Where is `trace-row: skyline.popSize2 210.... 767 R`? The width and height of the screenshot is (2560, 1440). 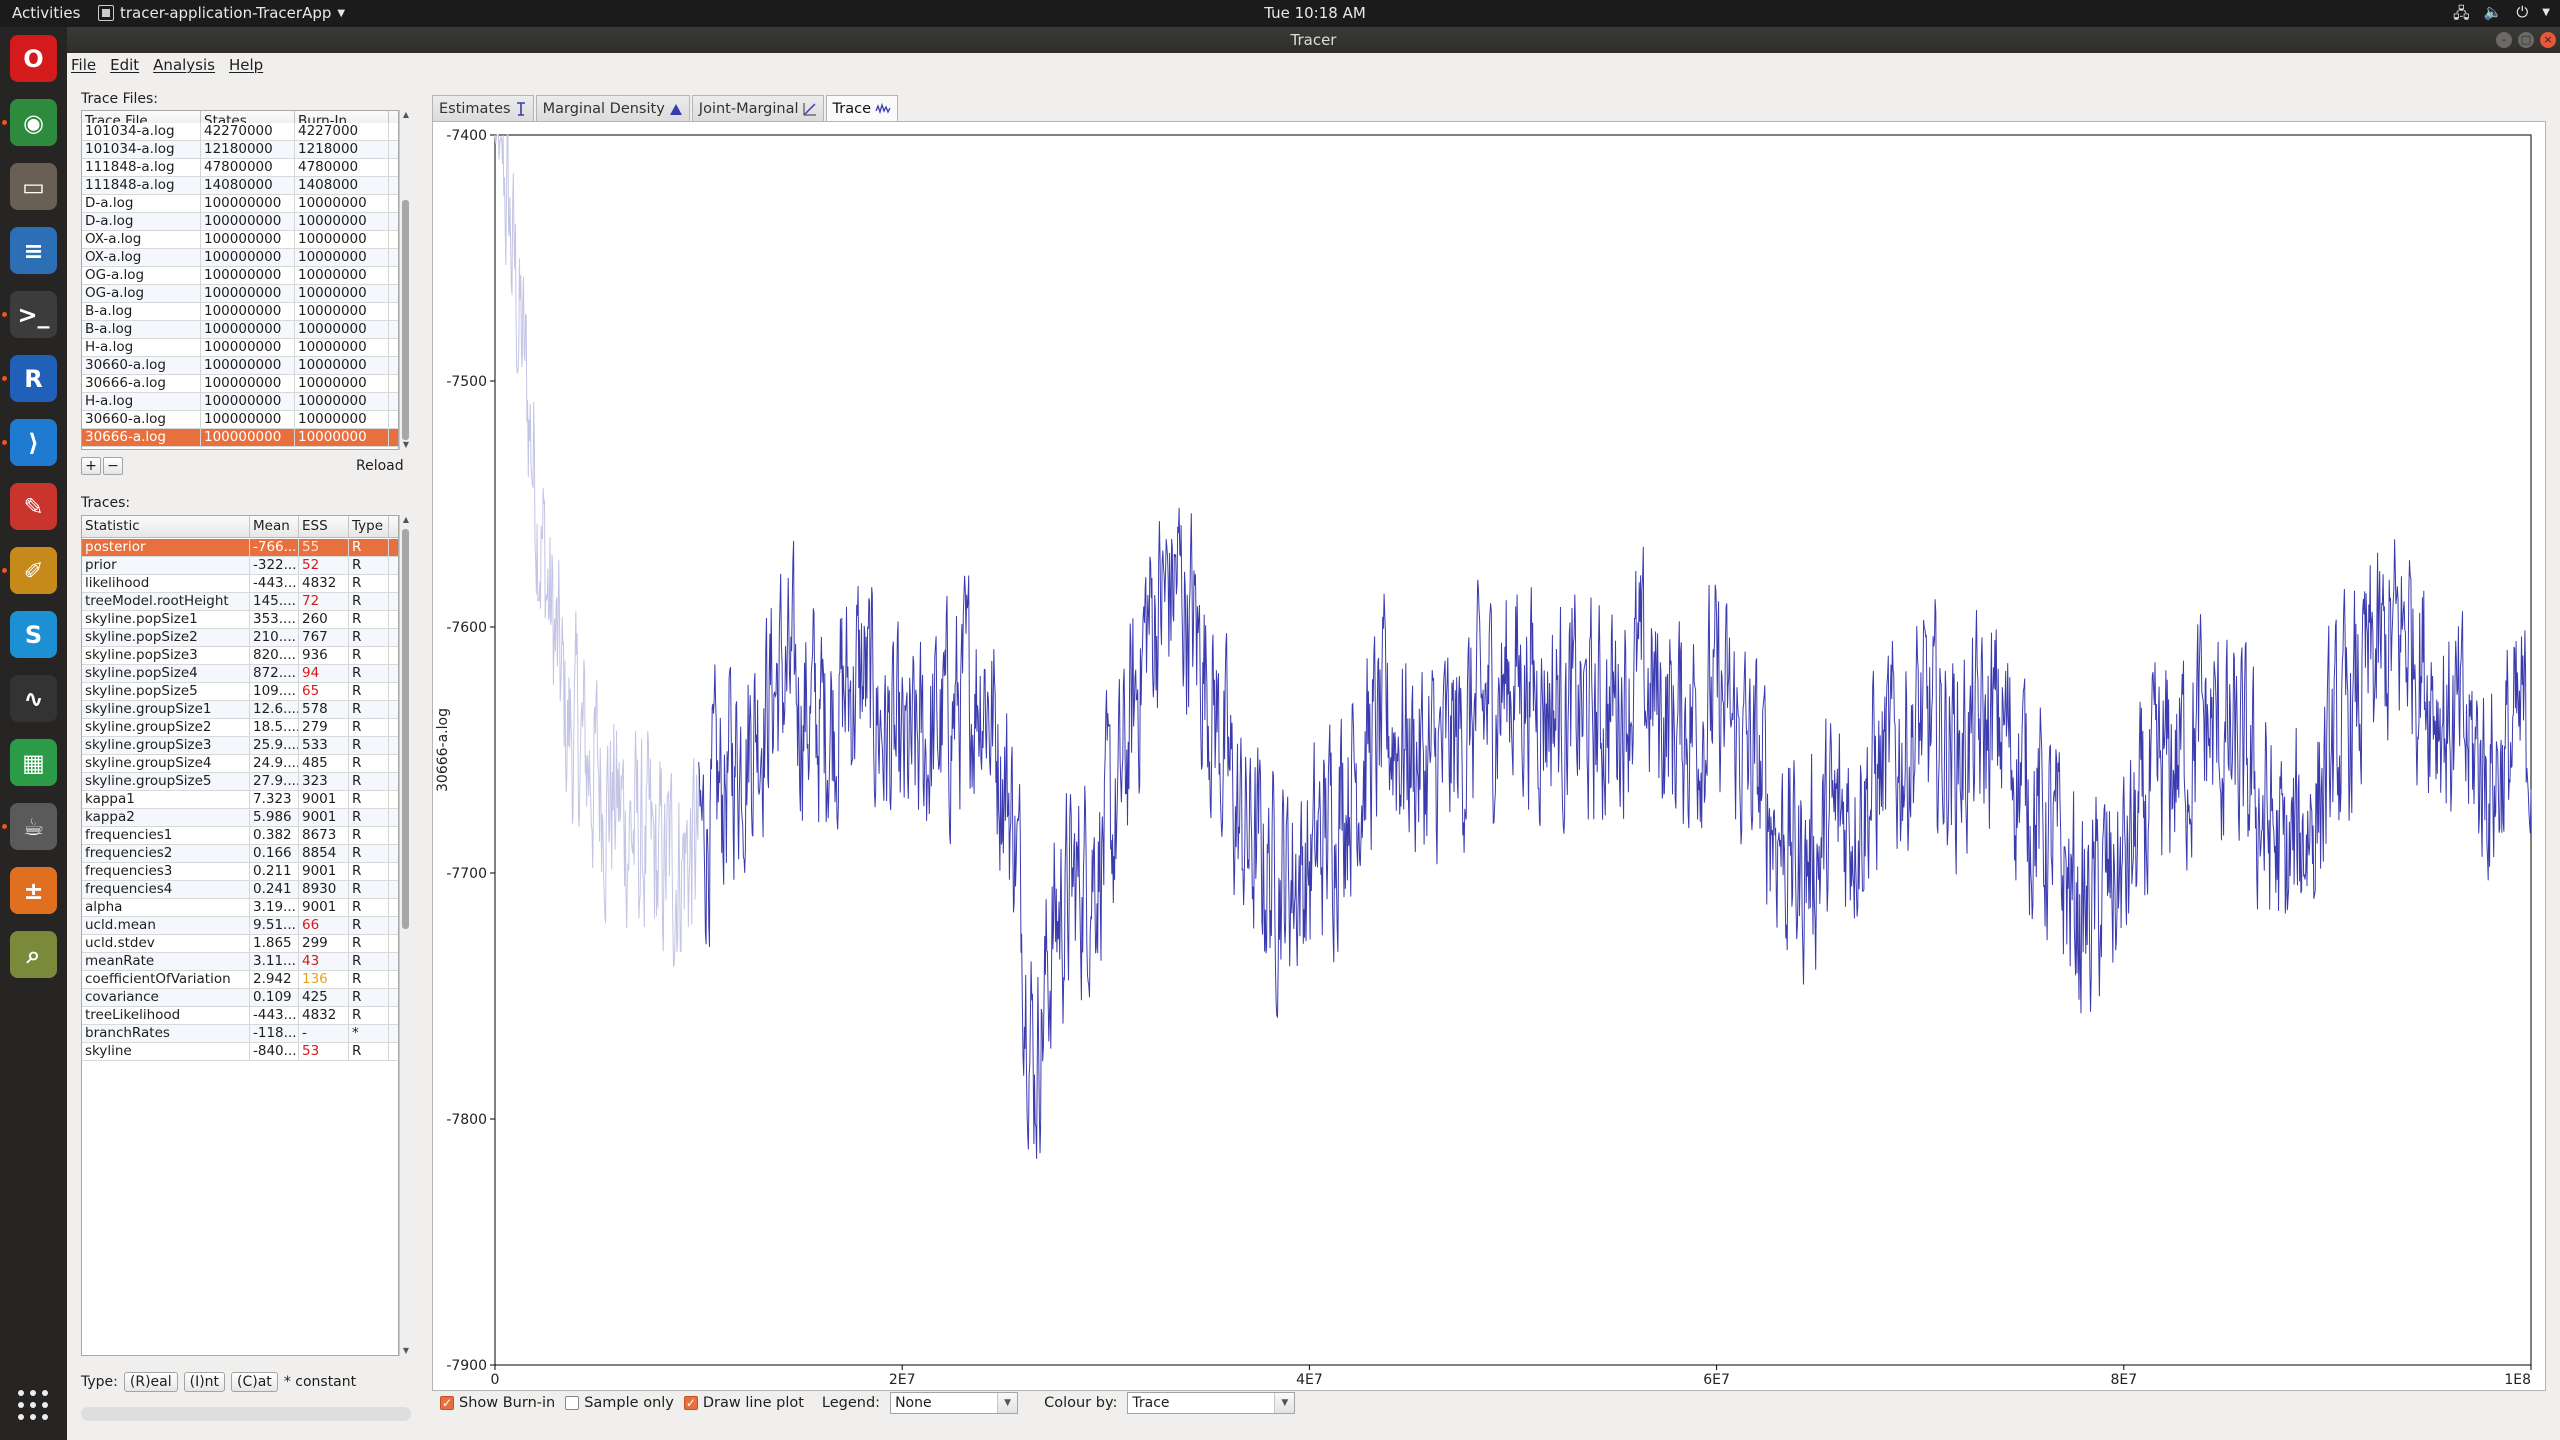
trace-row: skyline.popSize2 210.... 767 R is located at coordinates (240, 638).